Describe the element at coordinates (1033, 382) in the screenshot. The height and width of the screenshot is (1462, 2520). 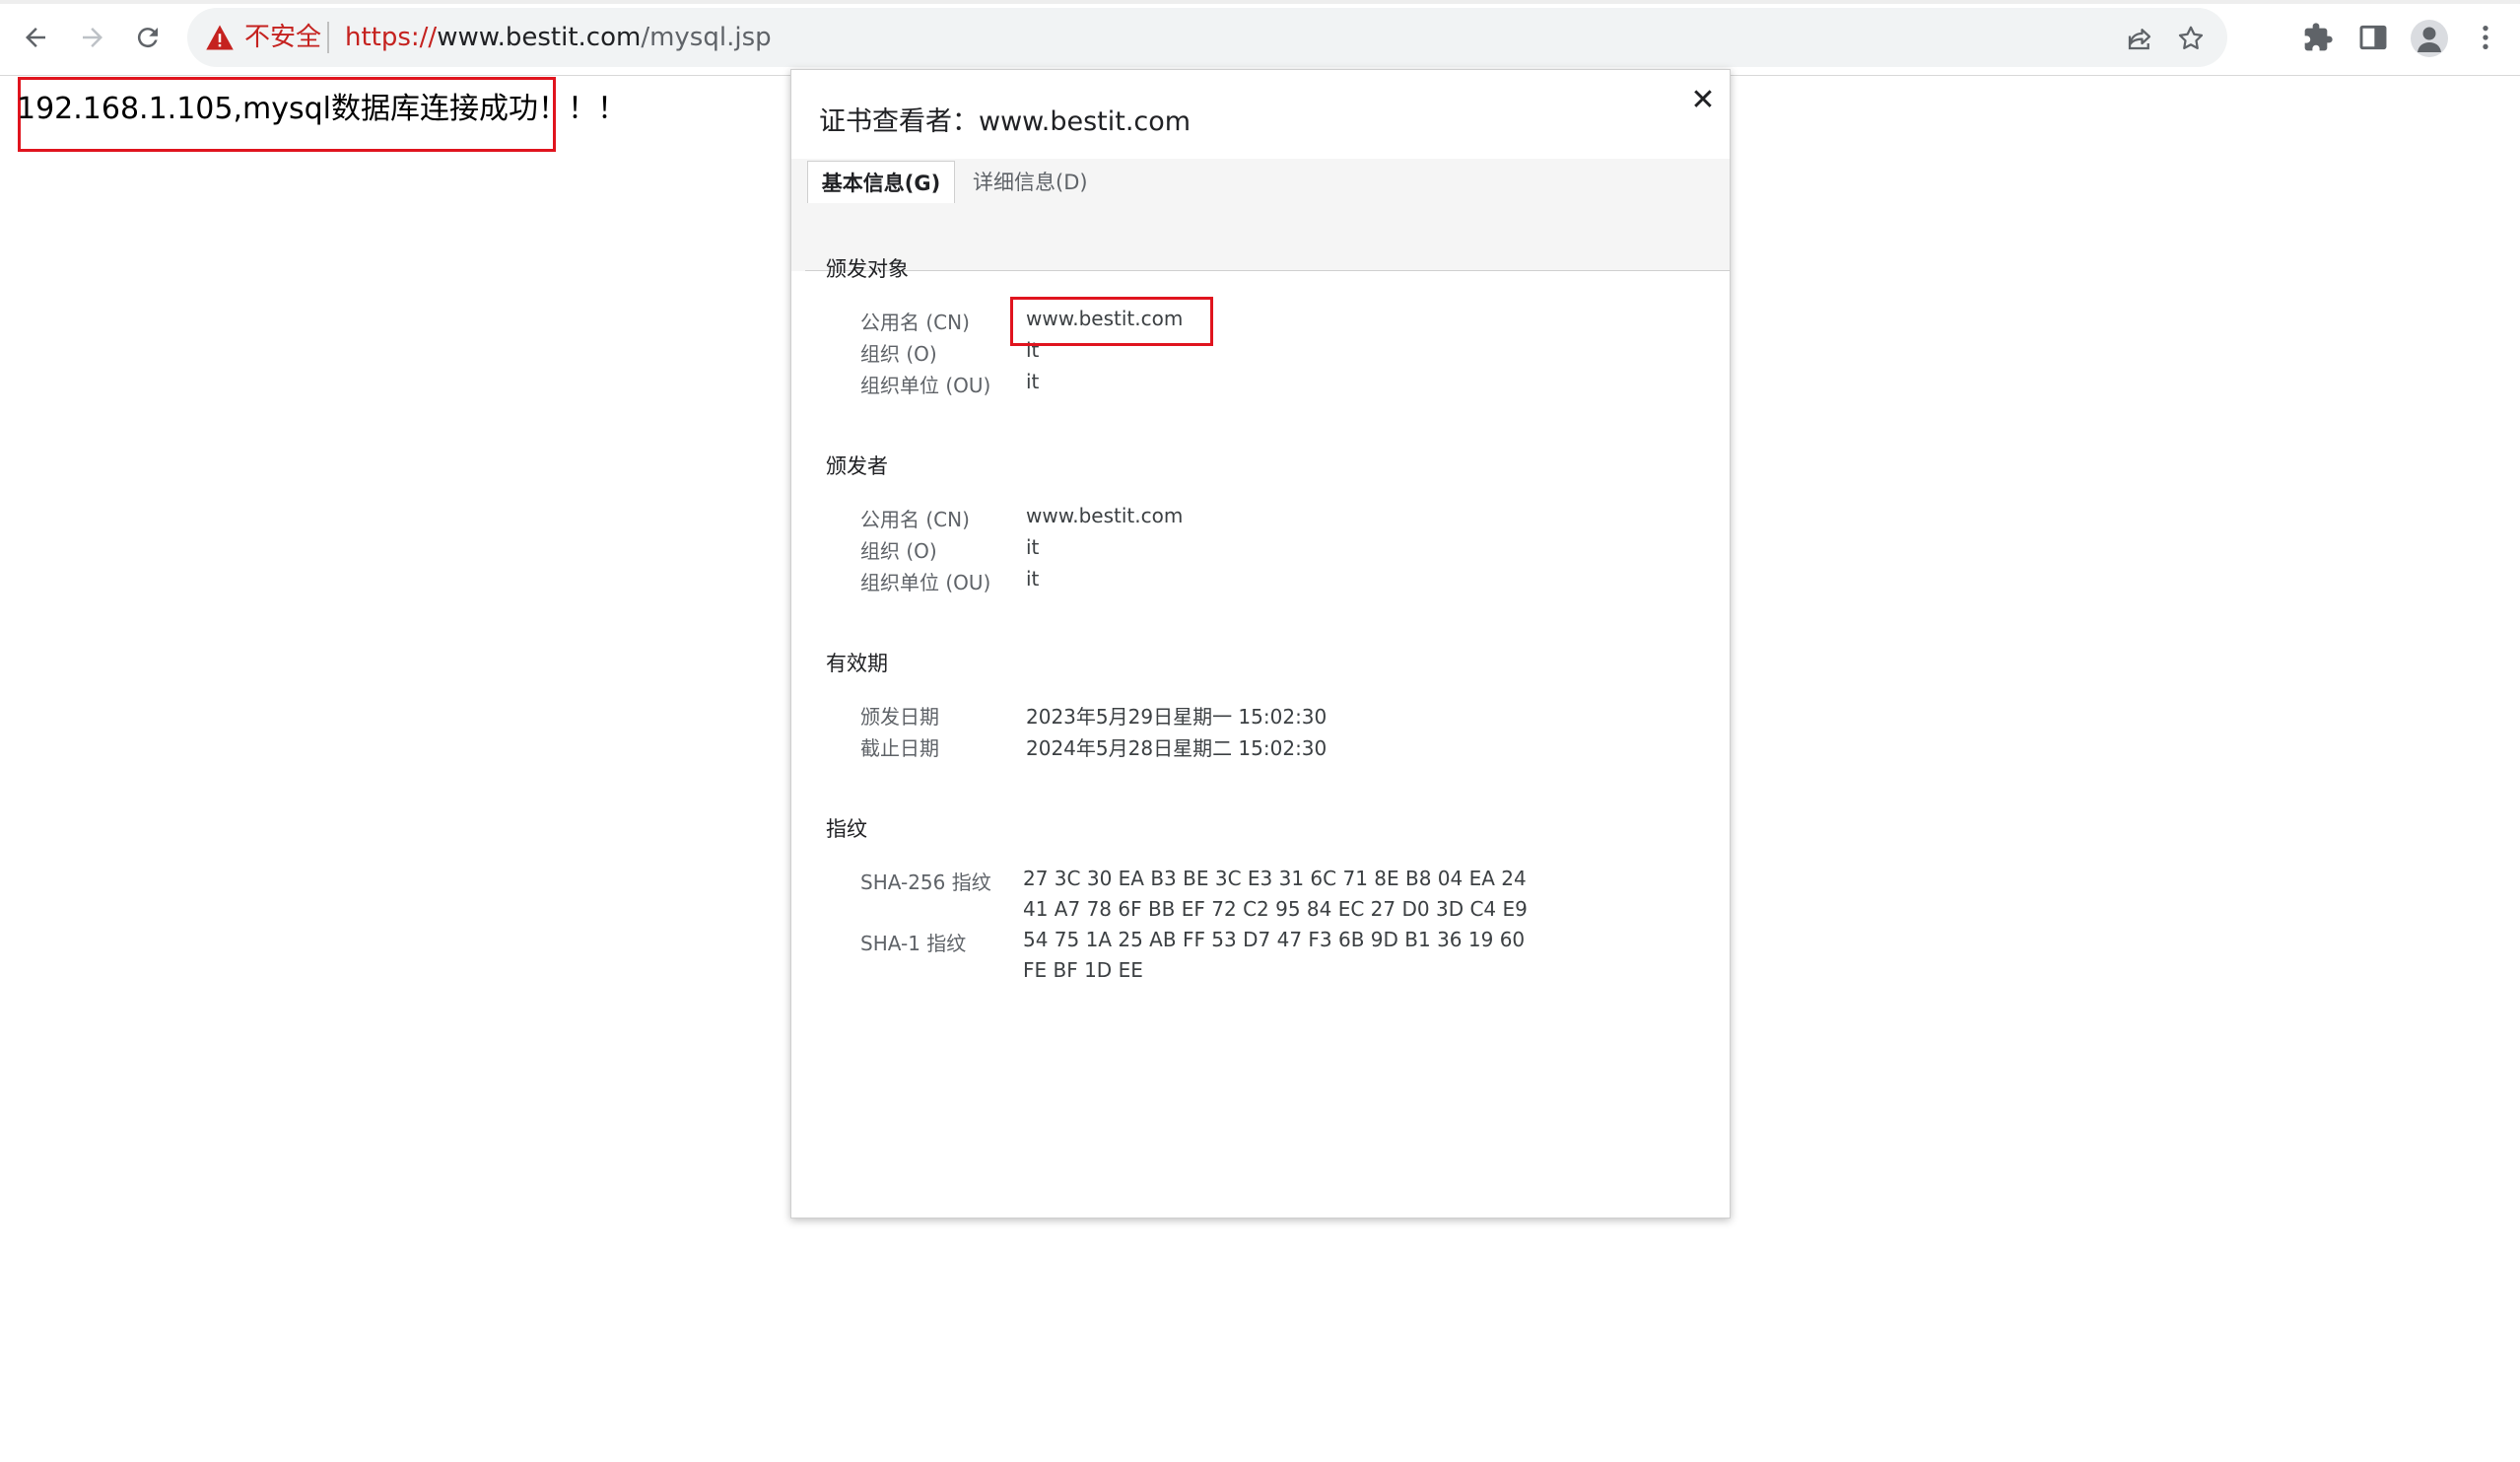
I see `issued-to-ou-value: it` at that location.